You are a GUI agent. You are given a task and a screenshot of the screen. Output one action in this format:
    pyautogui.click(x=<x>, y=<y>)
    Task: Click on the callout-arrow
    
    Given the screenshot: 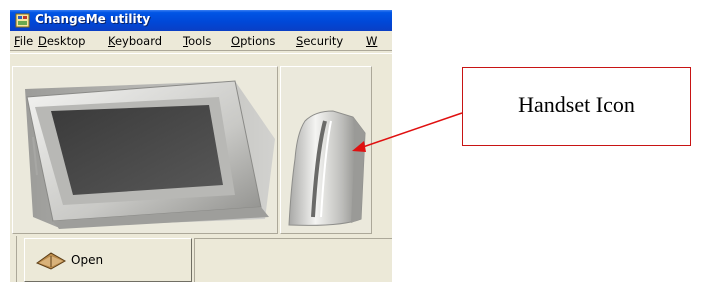 What is the action you would take?
    pyautogui.click(x=407, y=132)
    